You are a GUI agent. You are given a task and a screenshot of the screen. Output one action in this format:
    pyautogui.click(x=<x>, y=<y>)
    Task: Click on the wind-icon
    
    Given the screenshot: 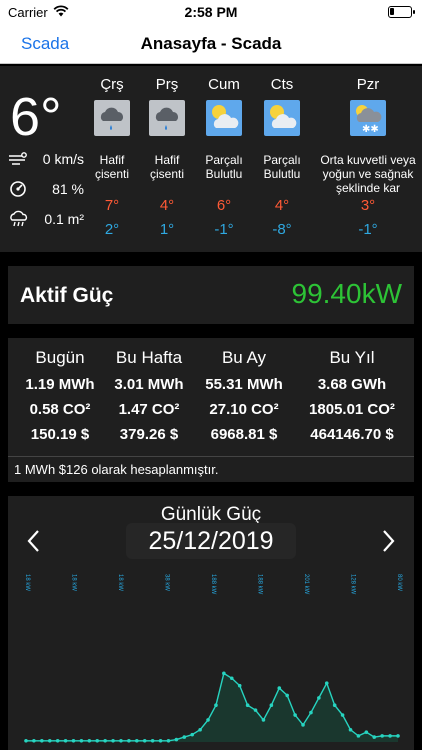 What is the action you would take?
    pyautogui.click(x=18, y=158)
    